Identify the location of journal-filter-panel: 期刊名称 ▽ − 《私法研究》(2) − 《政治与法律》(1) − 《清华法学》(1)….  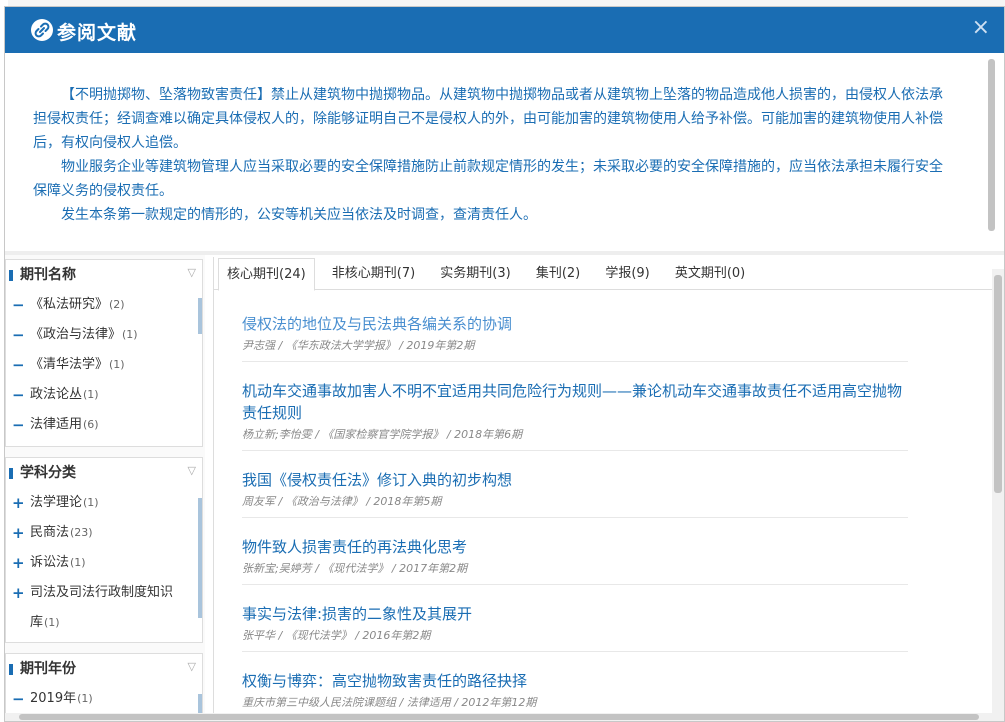
(104, 353).